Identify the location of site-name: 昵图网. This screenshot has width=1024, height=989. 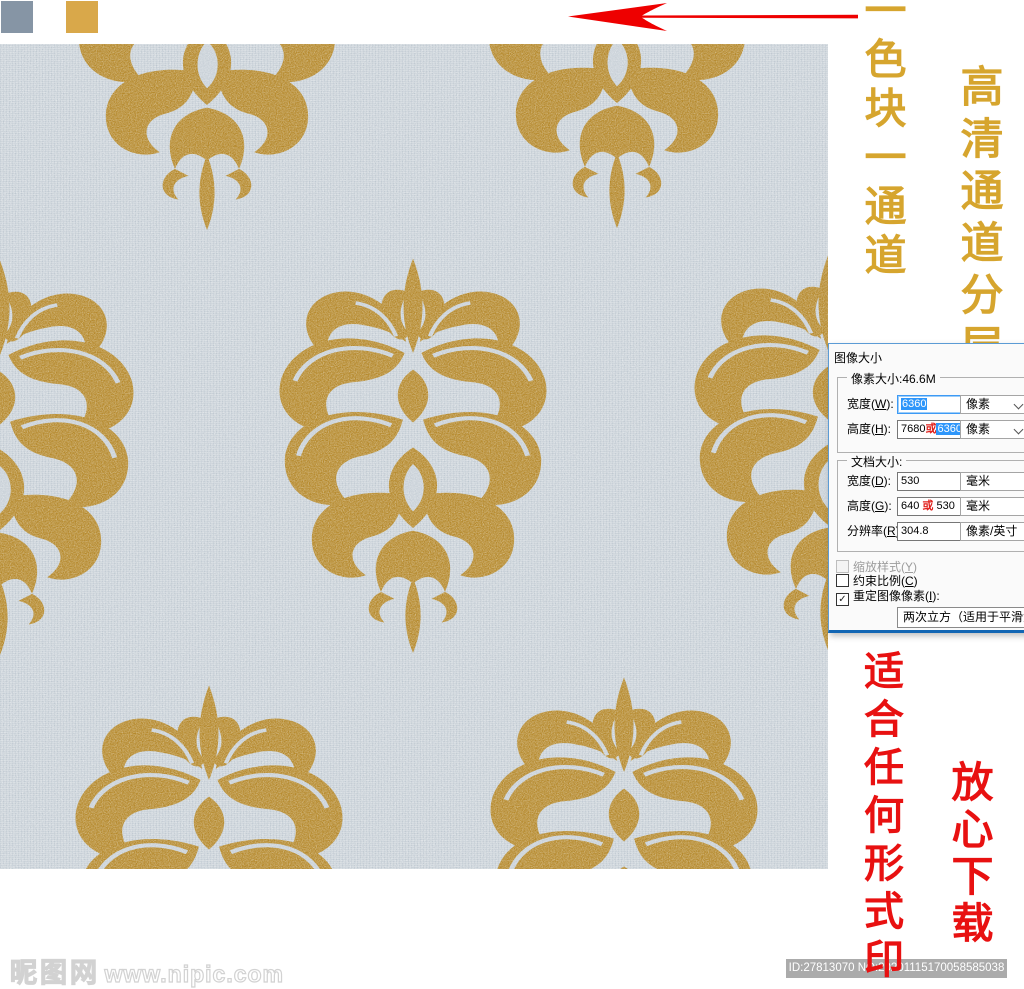
(54, 972).